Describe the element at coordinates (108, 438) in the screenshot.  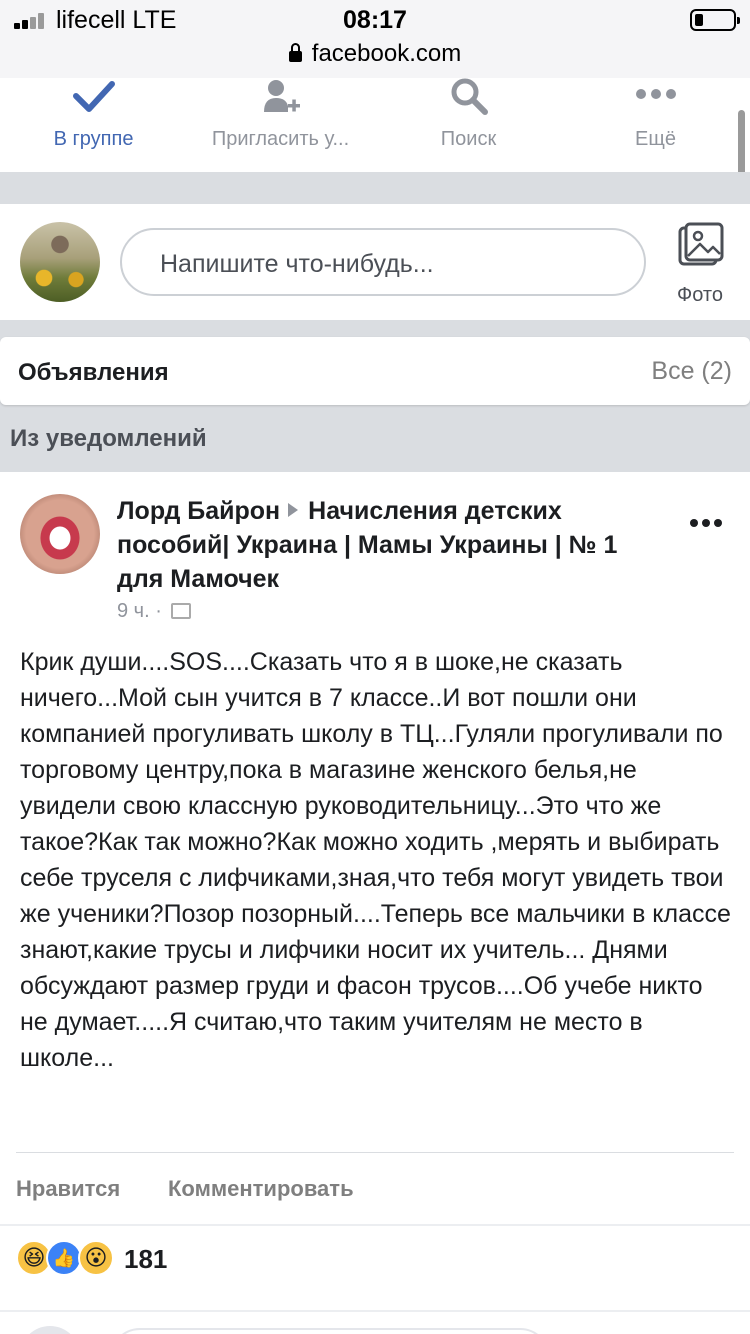
I see `section-title: Из уведомлений` at that location.